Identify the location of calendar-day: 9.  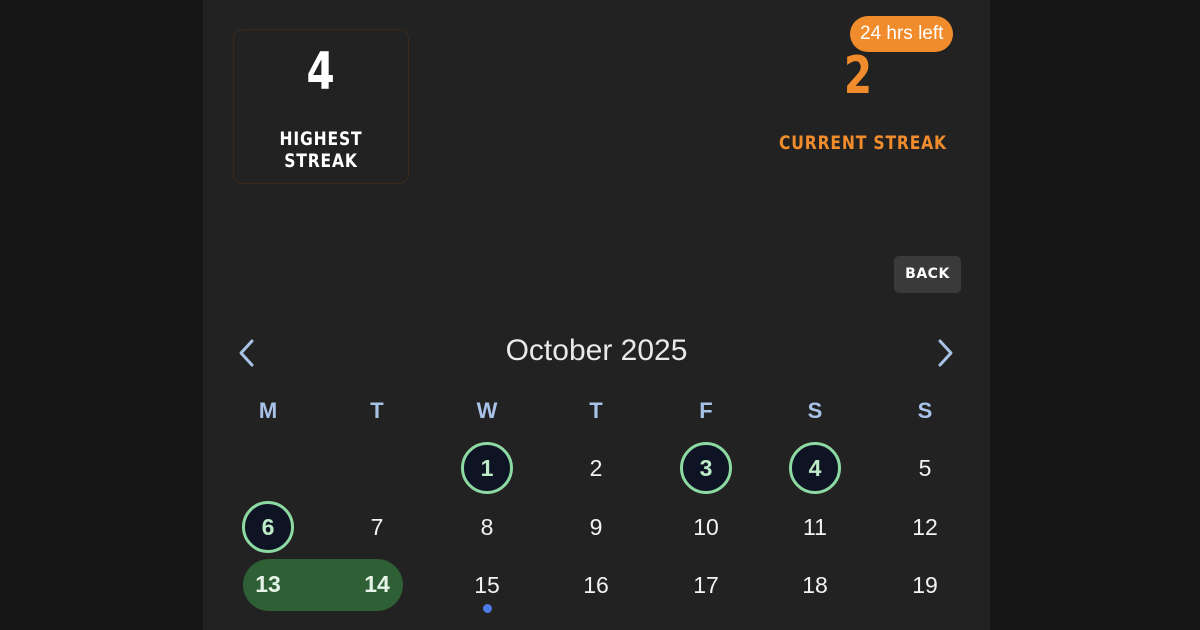
(596, 527).